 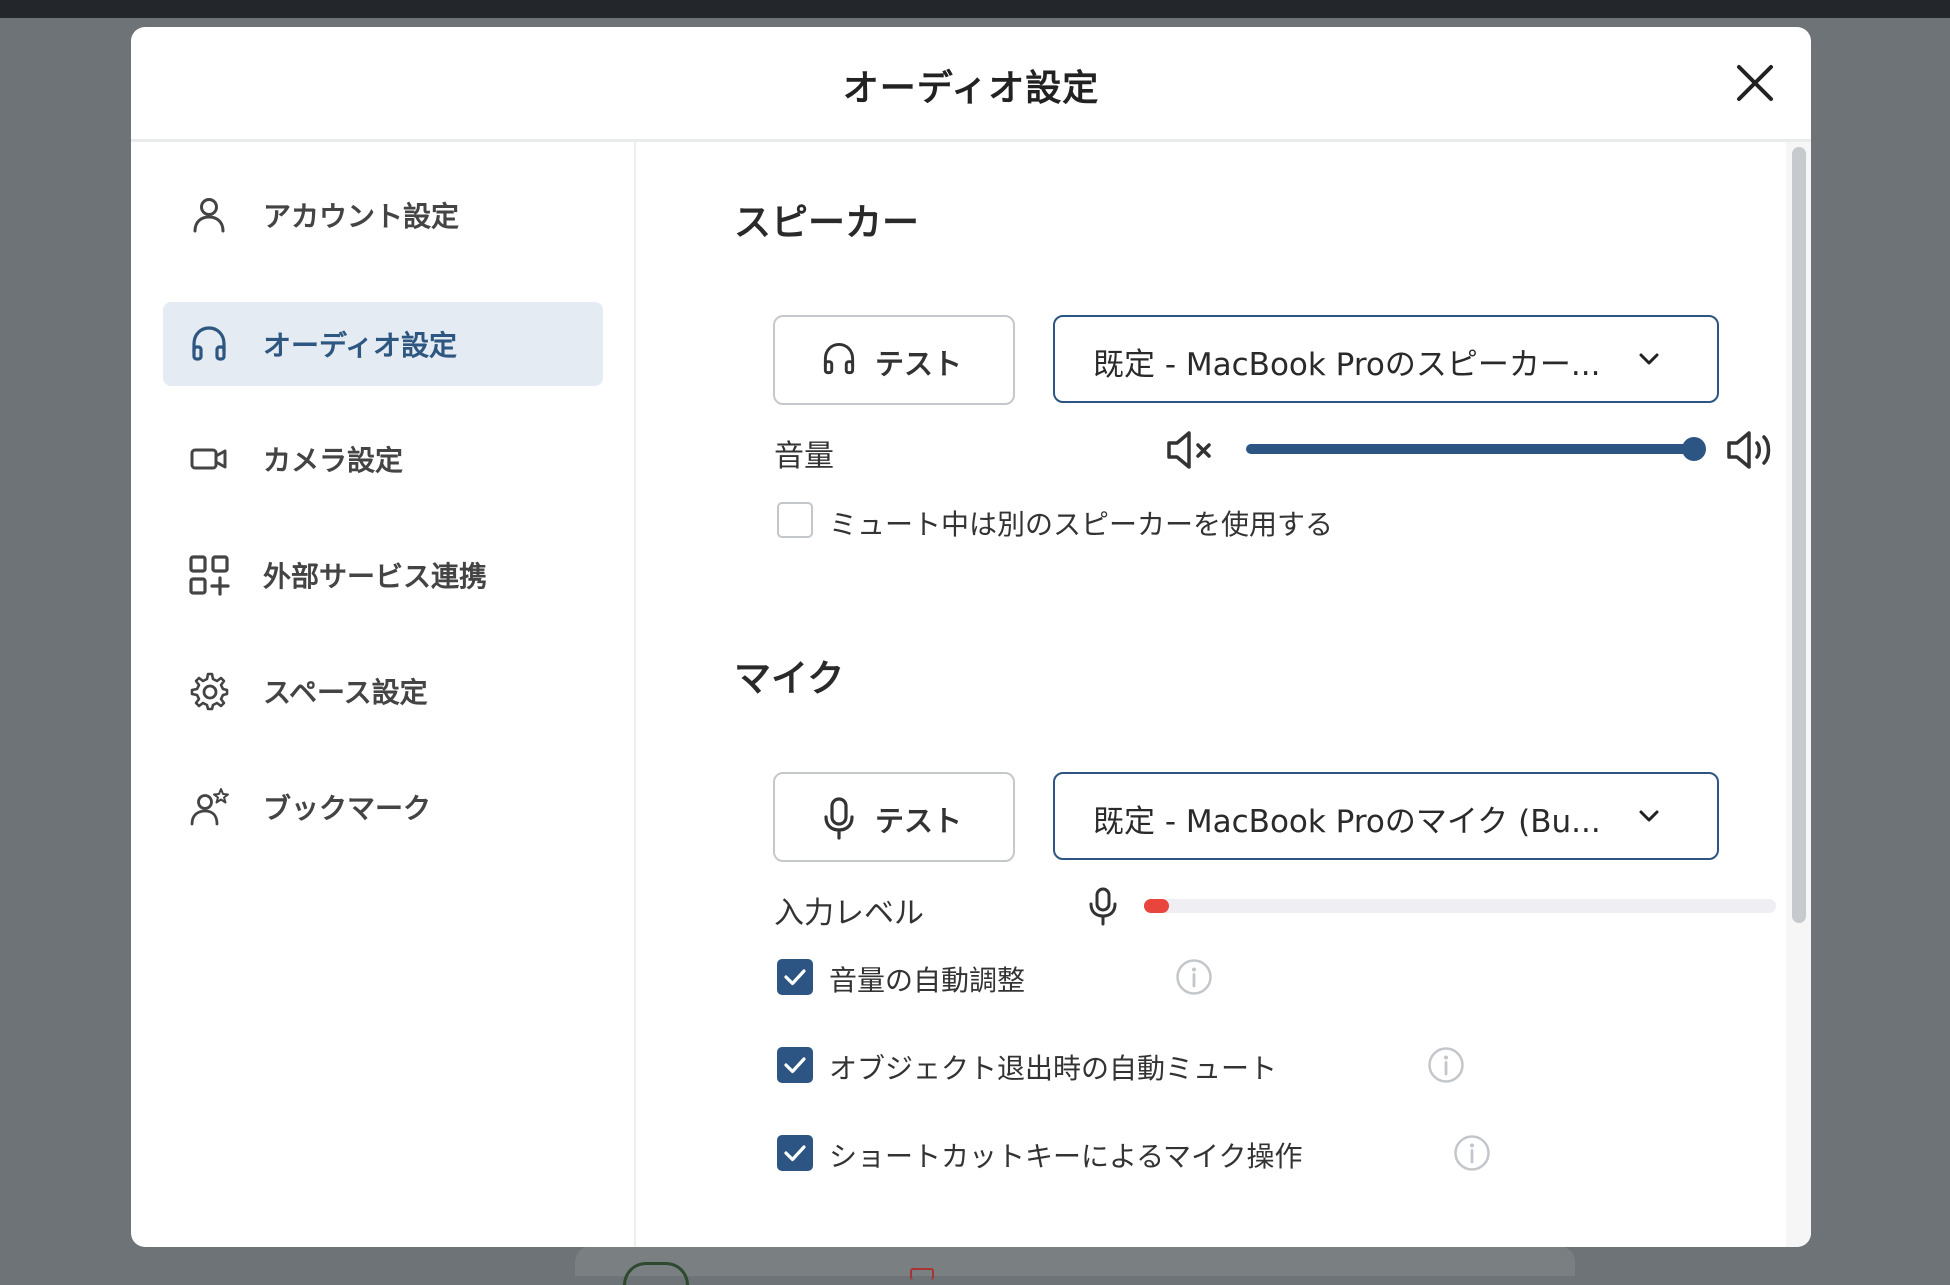 I want to click on dialog-title: オーディオ設定, so click(x=971, y=88).